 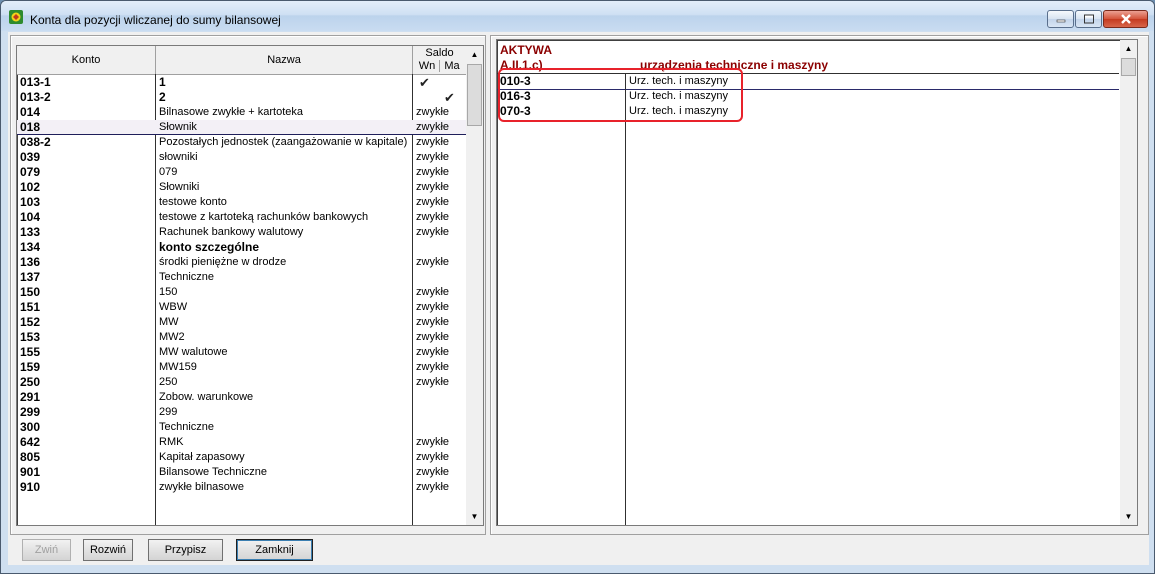 I want to click on table-row: 805 Kapitał zapasowy zwykłe, so click(x=241, y=457).